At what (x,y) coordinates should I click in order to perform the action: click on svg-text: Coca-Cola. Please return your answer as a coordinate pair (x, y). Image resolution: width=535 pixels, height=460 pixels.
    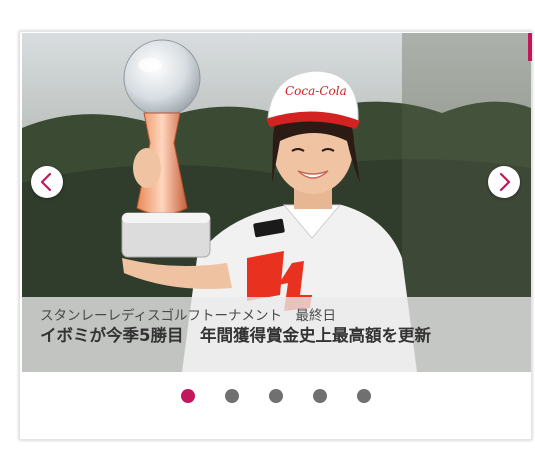
    Looking at the image, I should click on (316, 91).